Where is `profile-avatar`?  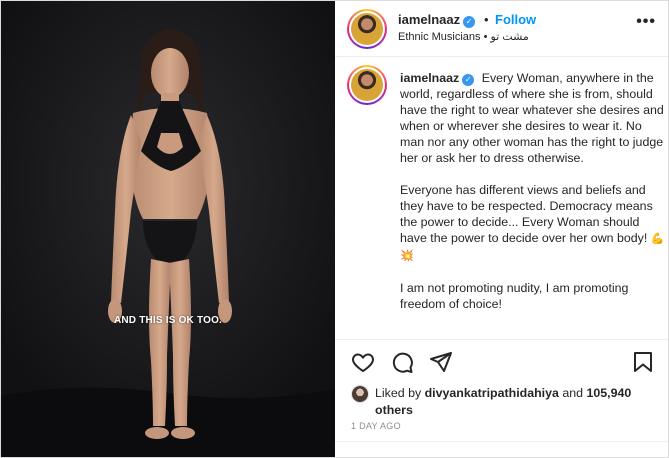 profile-avatar is located at coordinates (367, 29).